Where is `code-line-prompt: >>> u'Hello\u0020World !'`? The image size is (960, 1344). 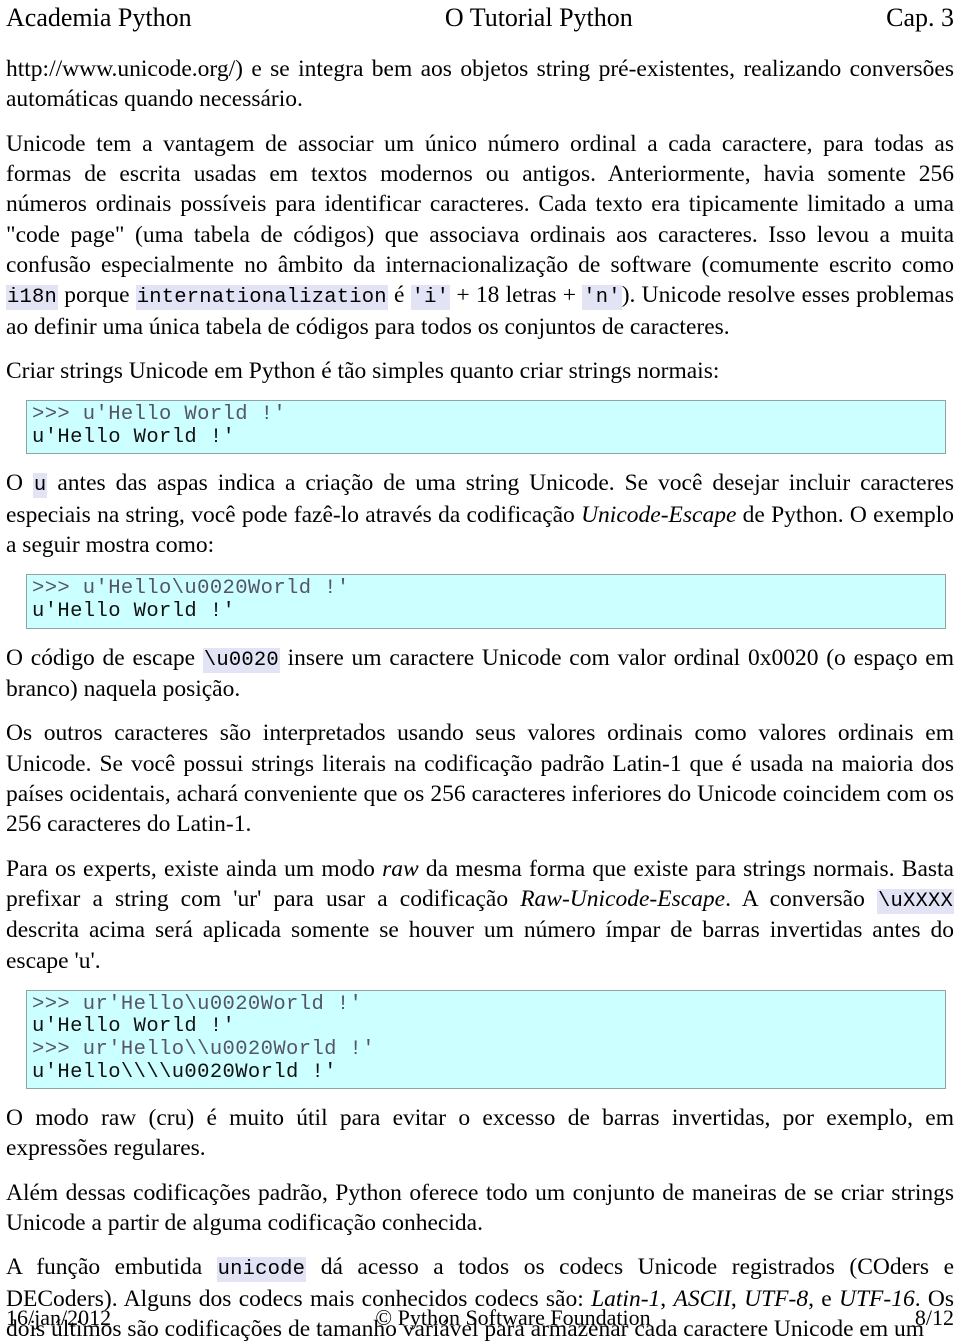
code-line-prompt: >>> u'Hello\u0020World !' is located at coordinates (191, 589).